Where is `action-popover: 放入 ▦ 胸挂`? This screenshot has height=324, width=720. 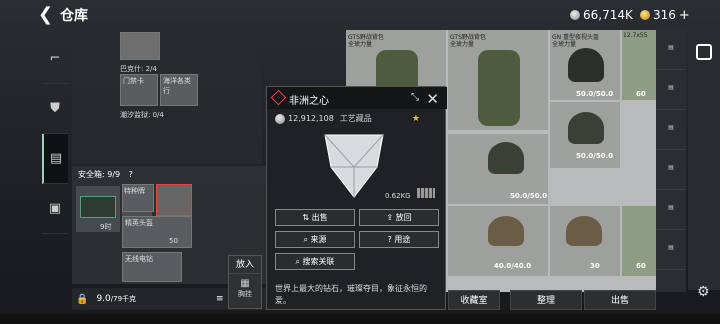
action-popover: 放入 ▦ 胸挂 is located at coordinates (245, 282).